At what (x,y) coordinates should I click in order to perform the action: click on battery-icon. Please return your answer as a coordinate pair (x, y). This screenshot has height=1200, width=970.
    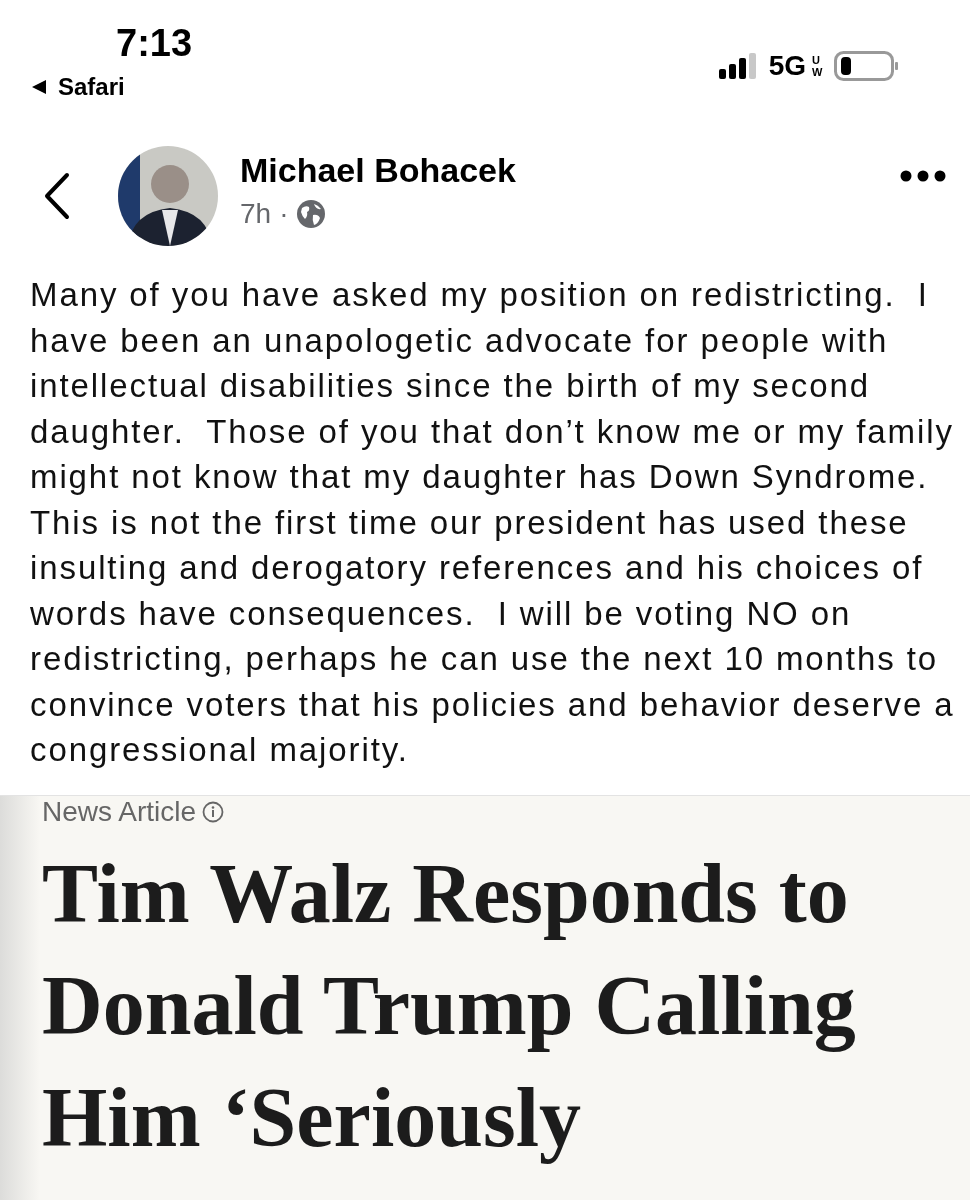
    Looking at the image, I should click on (867, 66).